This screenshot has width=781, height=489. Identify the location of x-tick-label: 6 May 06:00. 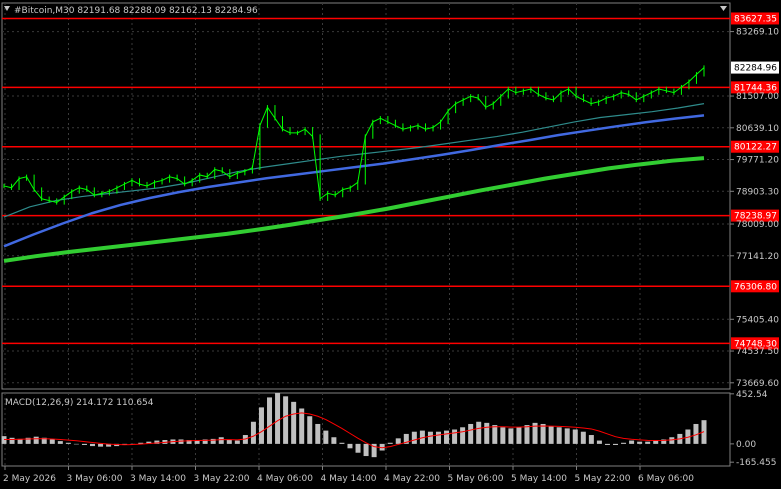
(666, 479).